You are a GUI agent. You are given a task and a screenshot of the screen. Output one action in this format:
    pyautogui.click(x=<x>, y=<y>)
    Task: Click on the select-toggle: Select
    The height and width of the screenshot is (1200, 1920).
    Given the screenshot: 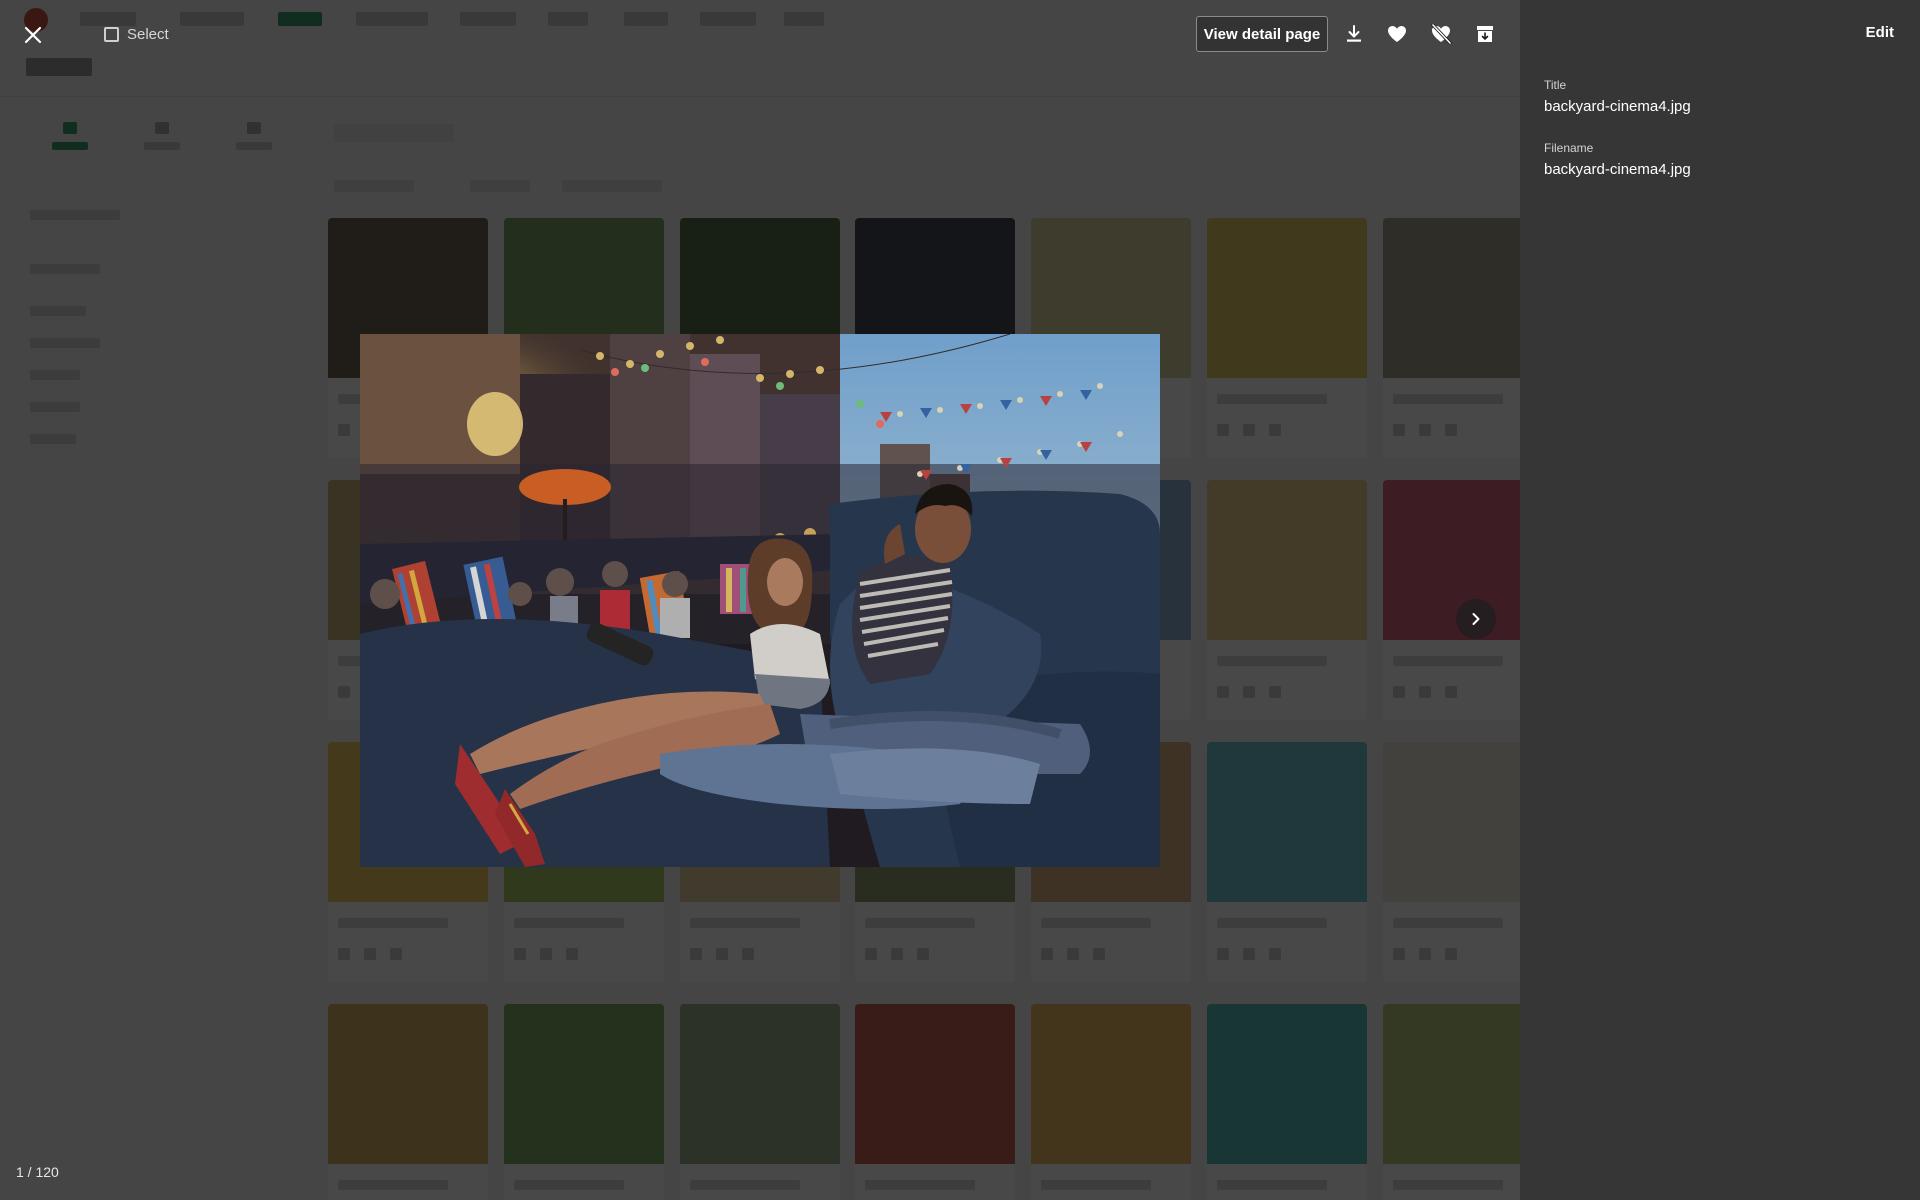 What is the action you would take?
    pyautogui.click(x=136, y=34)
    